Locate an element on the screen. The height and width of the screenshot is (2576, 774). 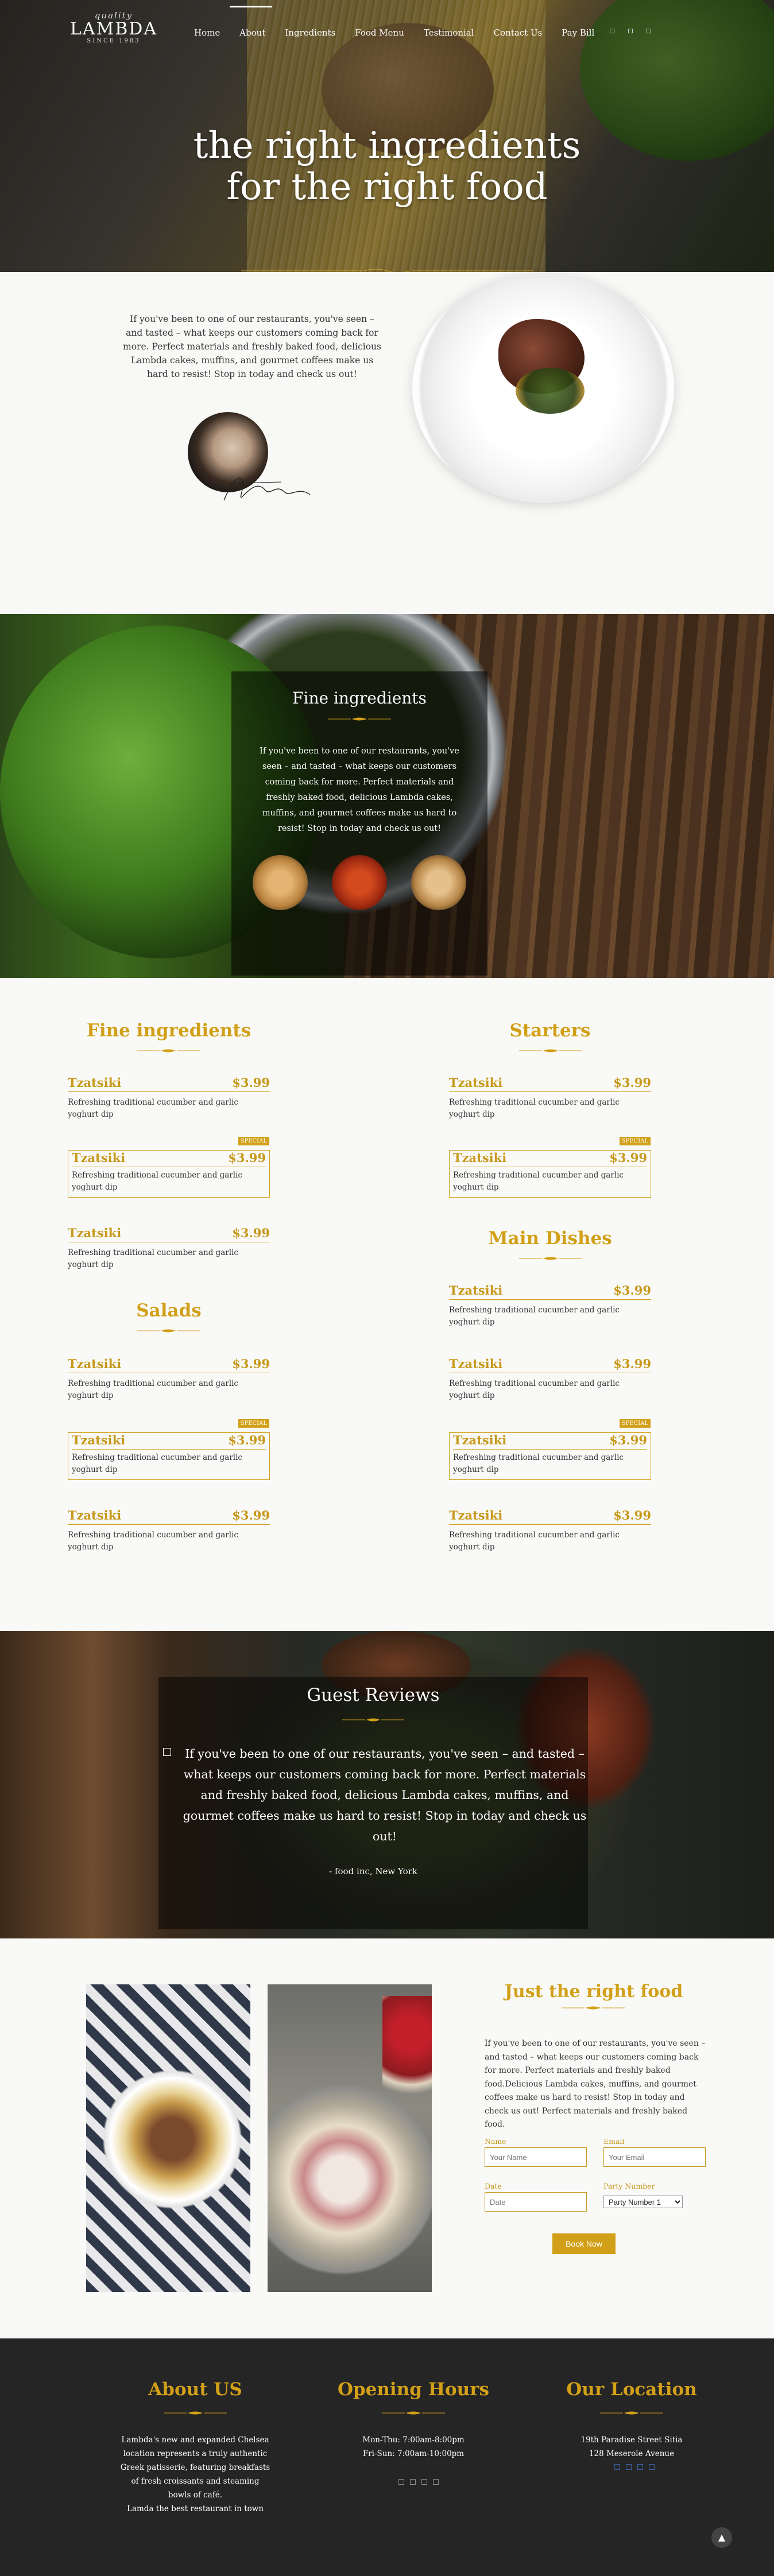
nav-home: Home is located at coordinates (207, 34).